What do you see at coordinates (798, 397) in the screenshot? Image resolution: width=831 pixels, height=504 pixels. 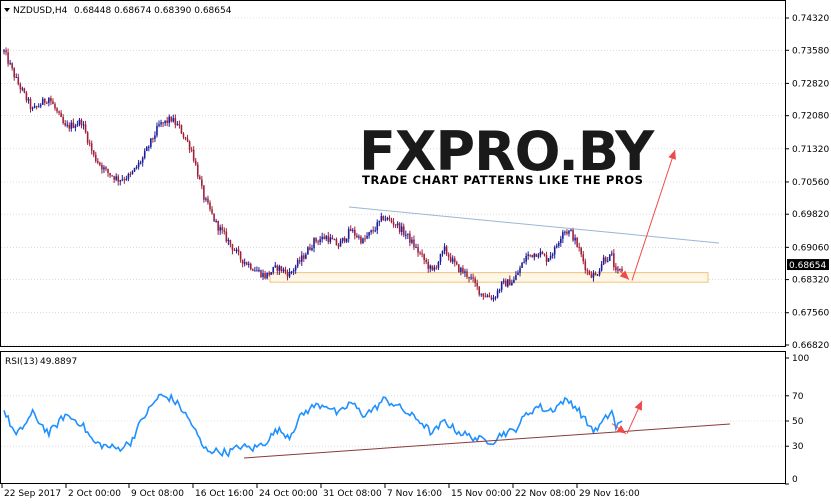 I see `rsi-tick-label: 70` at bounding box center [798, 397].